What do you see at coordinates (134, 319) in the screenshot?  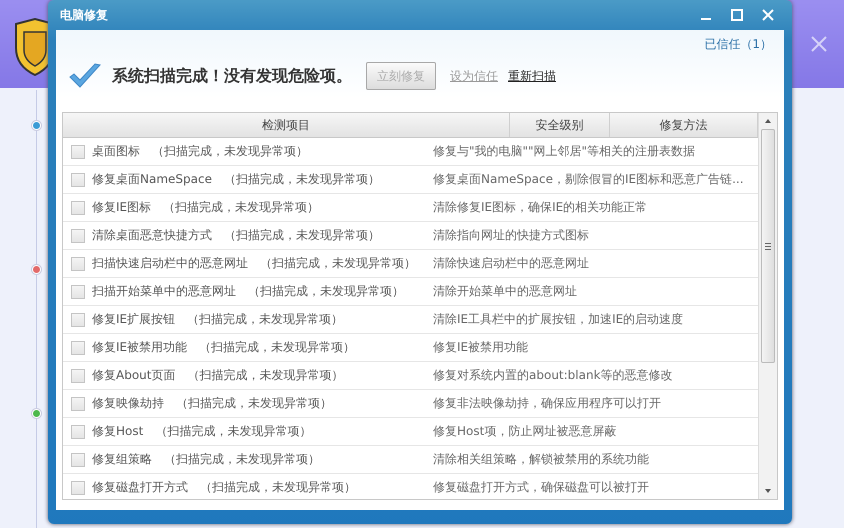 I see `item-name: 修复IE扩展按钮` at bounding box center [134, 319].